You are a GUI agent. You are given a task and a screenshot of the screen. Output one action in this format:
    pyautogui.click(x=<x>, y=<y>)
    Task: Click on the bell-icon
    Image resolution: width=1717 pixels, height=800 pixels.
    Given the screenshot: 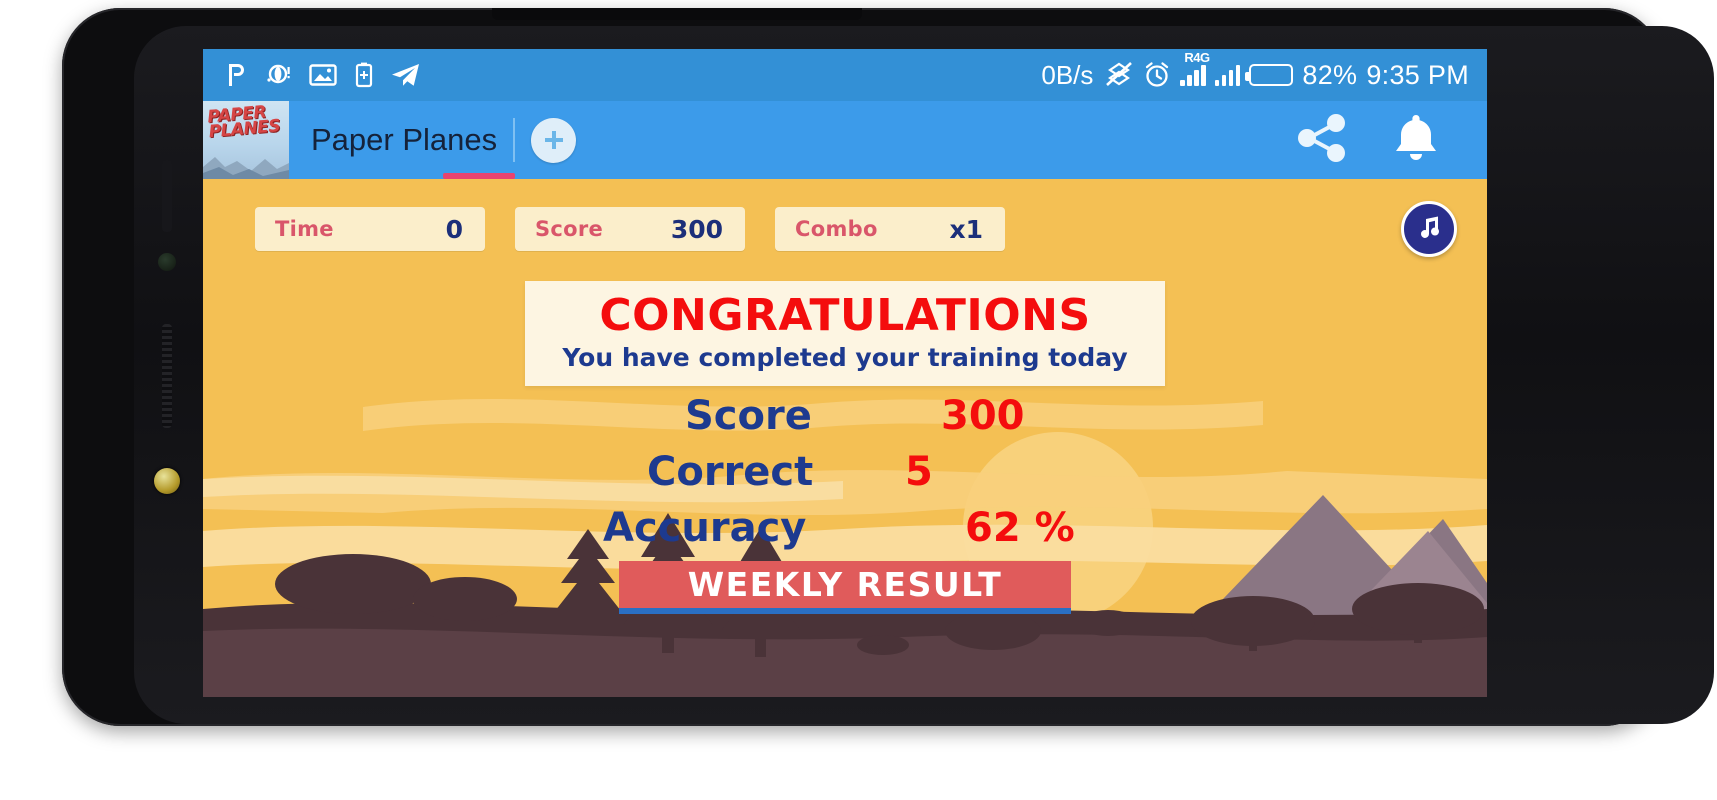 What is the action you would take?
    pyautogui.click(x=1416, y=137)
    